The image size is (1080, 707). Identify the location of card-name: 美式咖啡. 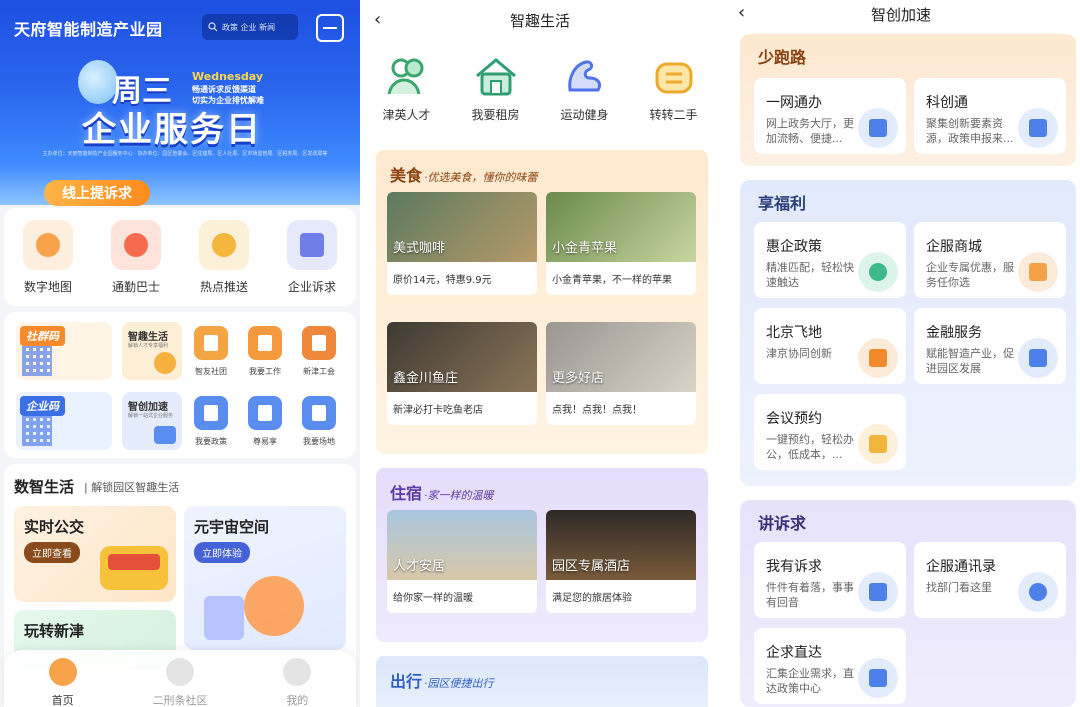
(419, 248).